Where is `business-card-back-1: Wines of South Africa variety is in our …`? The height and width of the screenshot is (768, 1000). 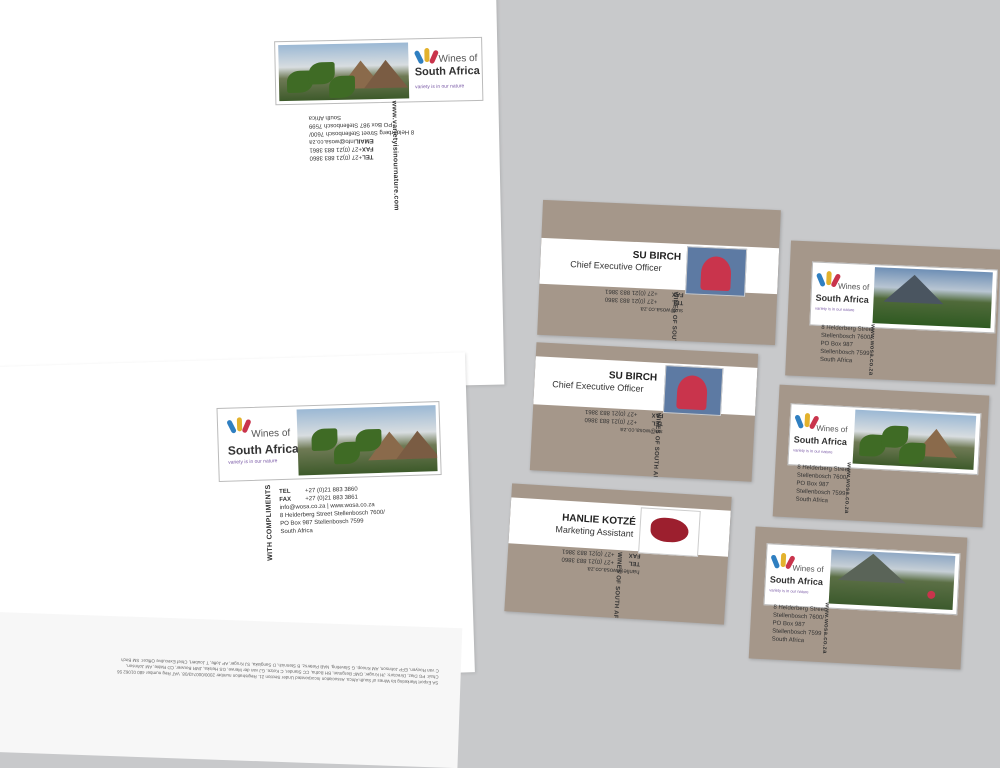
business-card-back-1: Wines of South Africa variety is in our … is located at coordinates (892, 312).